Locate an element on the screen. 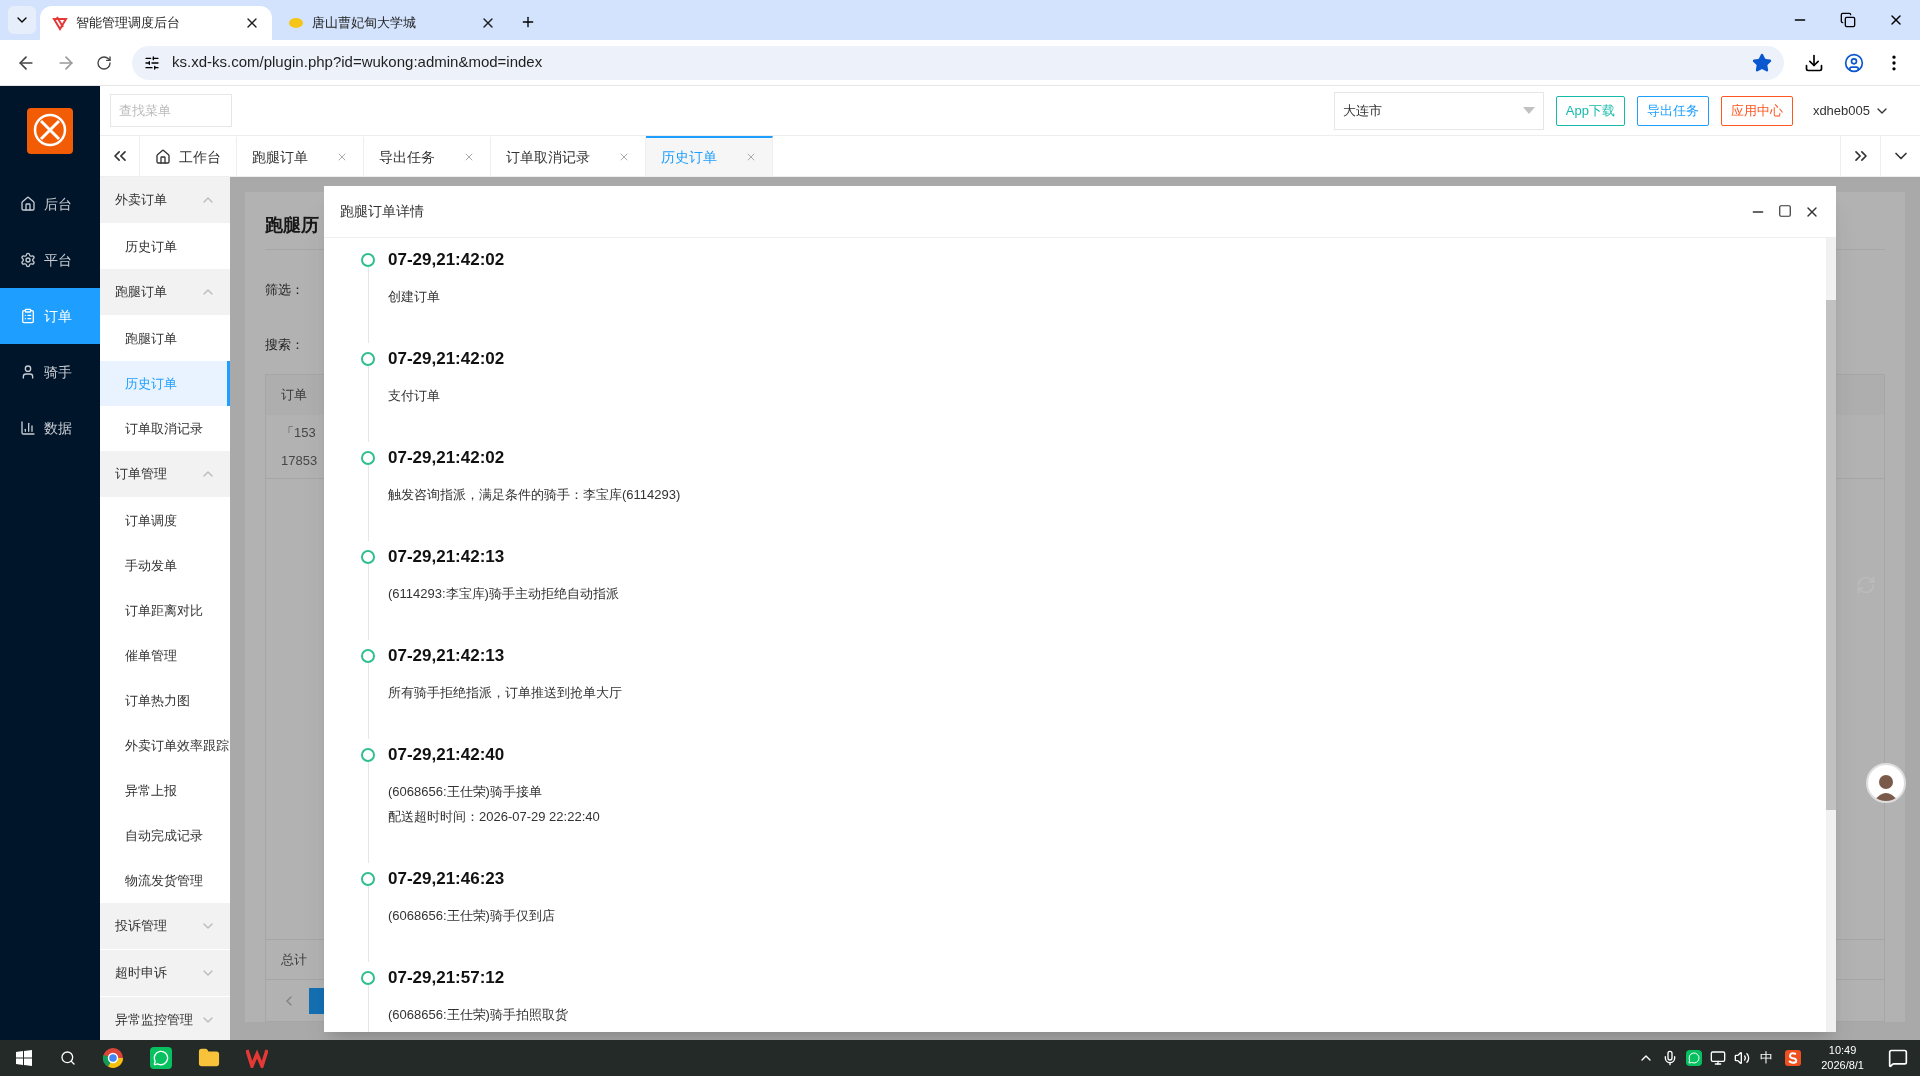 The image size is (1920, 1076). logo is located at coordinates (50, 131).